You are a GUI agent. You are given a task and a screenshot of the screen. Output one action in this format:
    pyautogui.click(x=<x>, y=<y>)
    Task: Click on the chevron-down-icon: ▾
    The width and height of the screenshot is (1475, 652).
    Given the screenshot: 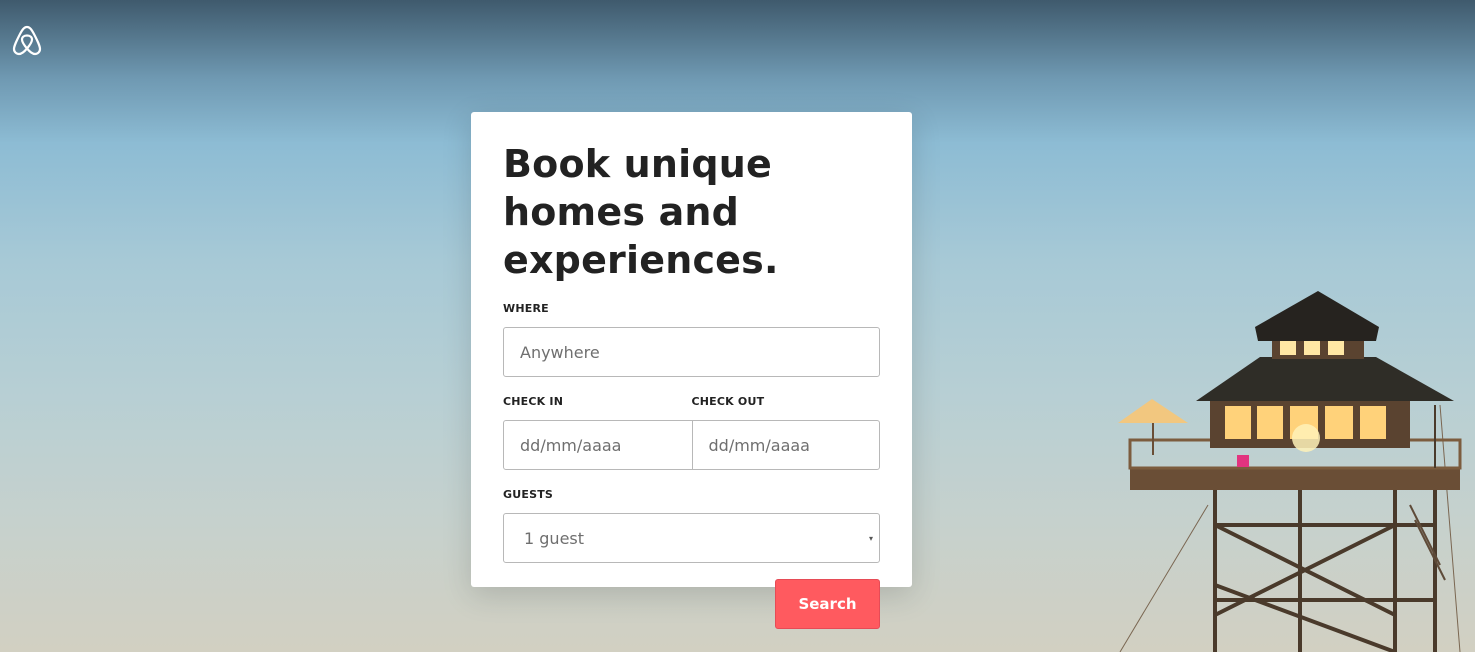 What is the action you would take?
    pyautogui.click(x=870, y=538)
    